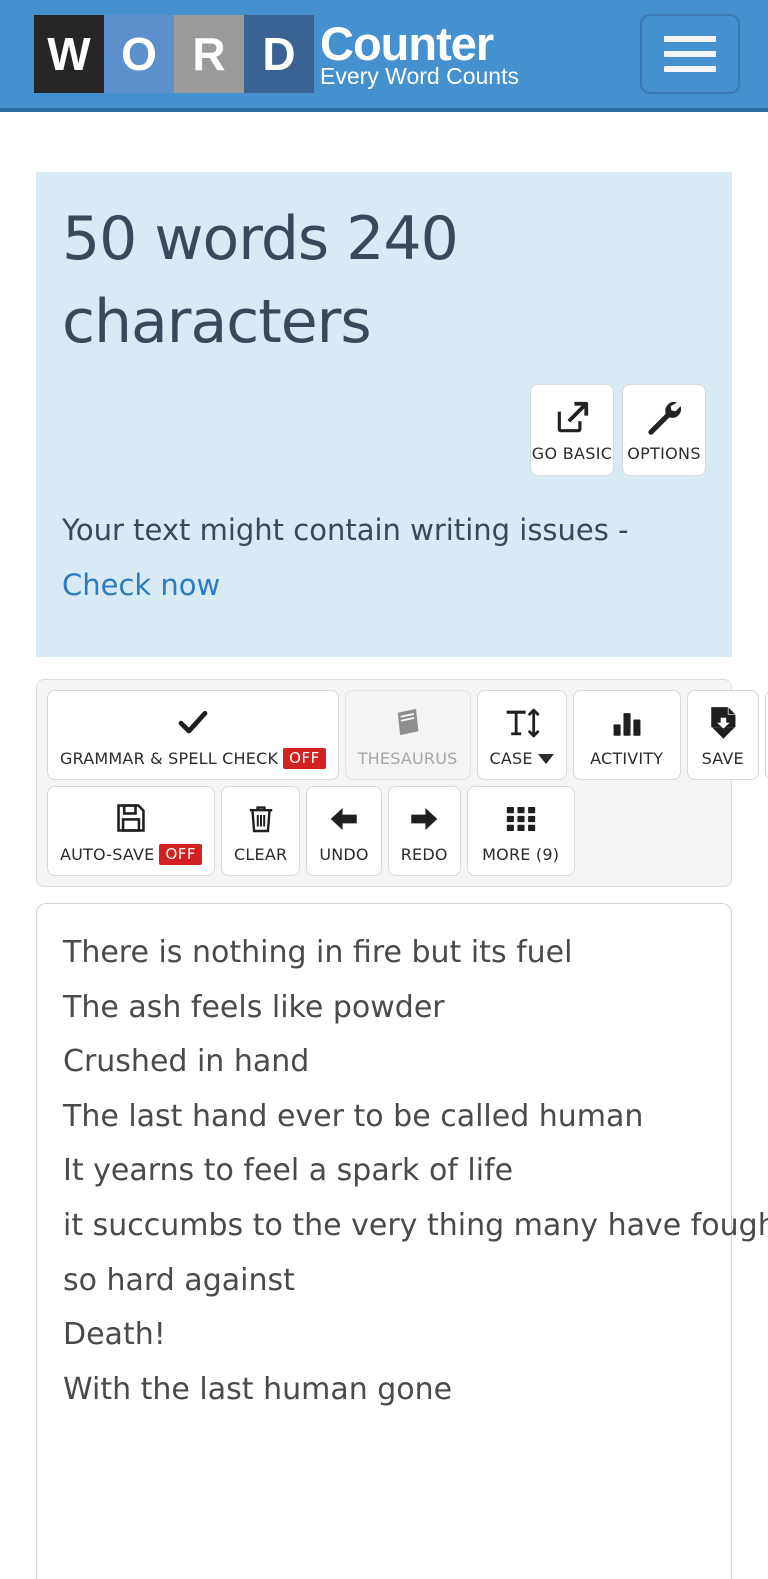 The image size is (768, 1579). I want to click on editor-line: so hard against, so click(179, 1280).